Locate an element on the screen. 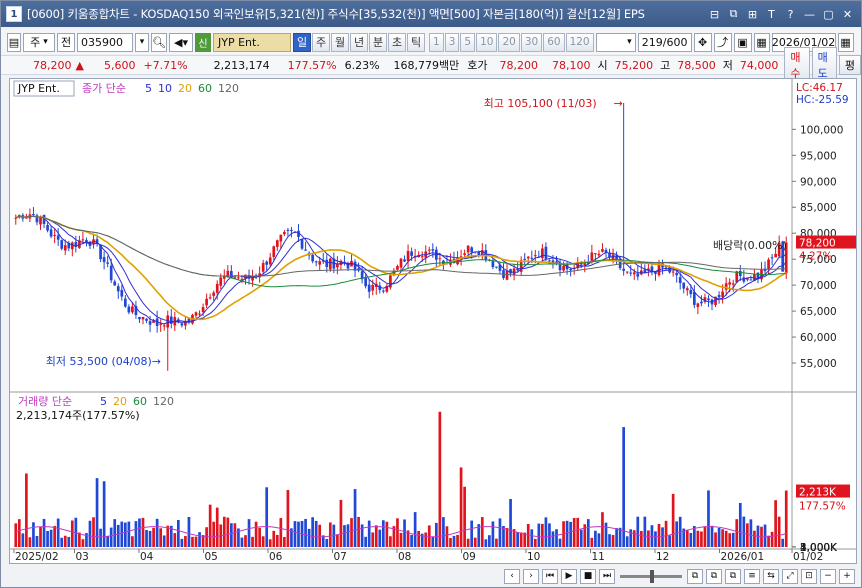  search-icon: 🔍︎ is located at coordinates (159, 42).